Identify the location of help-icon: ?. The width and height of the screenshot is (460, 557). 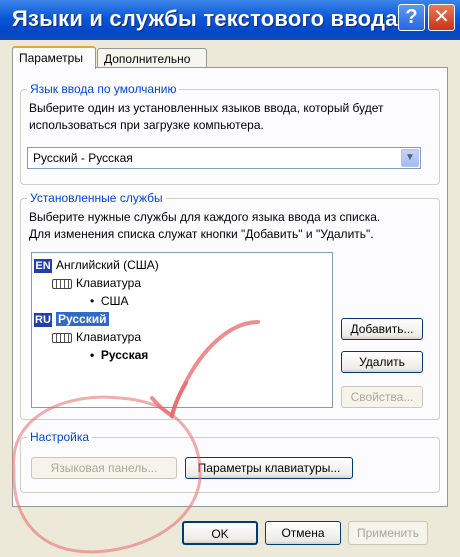
(411, 17).